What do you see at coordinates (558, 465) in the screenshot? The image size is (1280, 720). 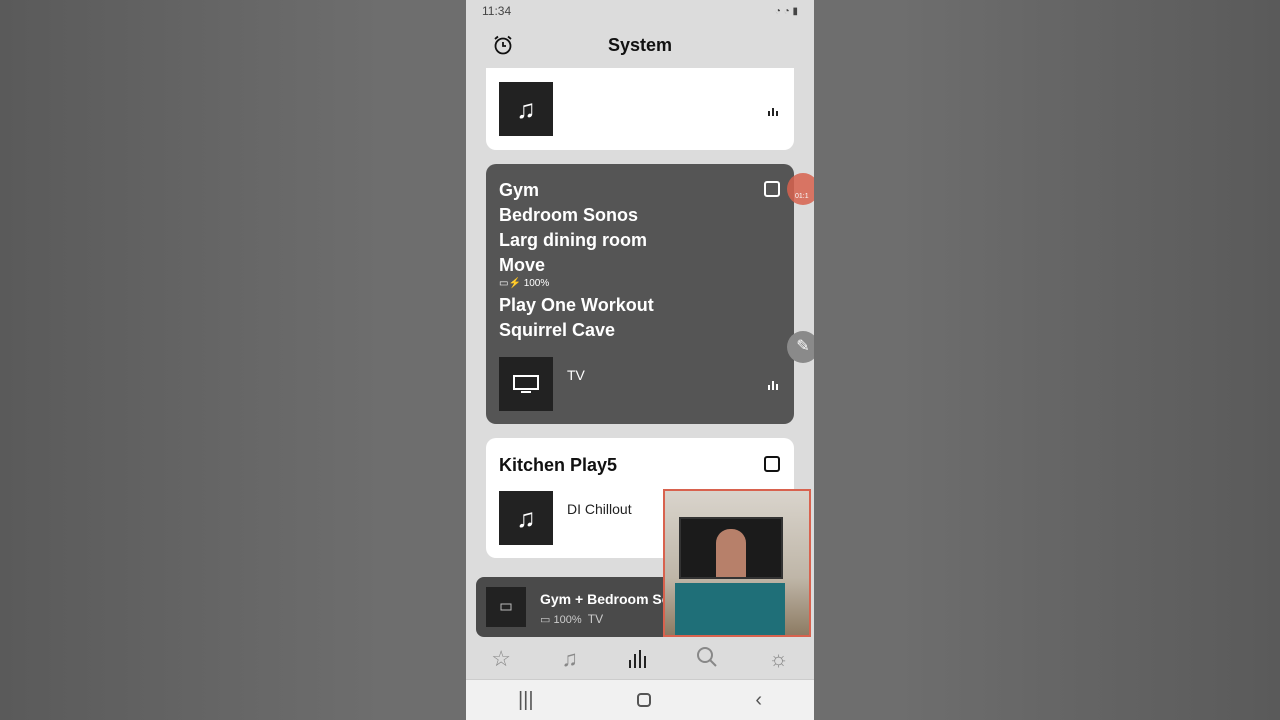 I see `room-name: Kitchen Play5` at bounding box center [558, 465].